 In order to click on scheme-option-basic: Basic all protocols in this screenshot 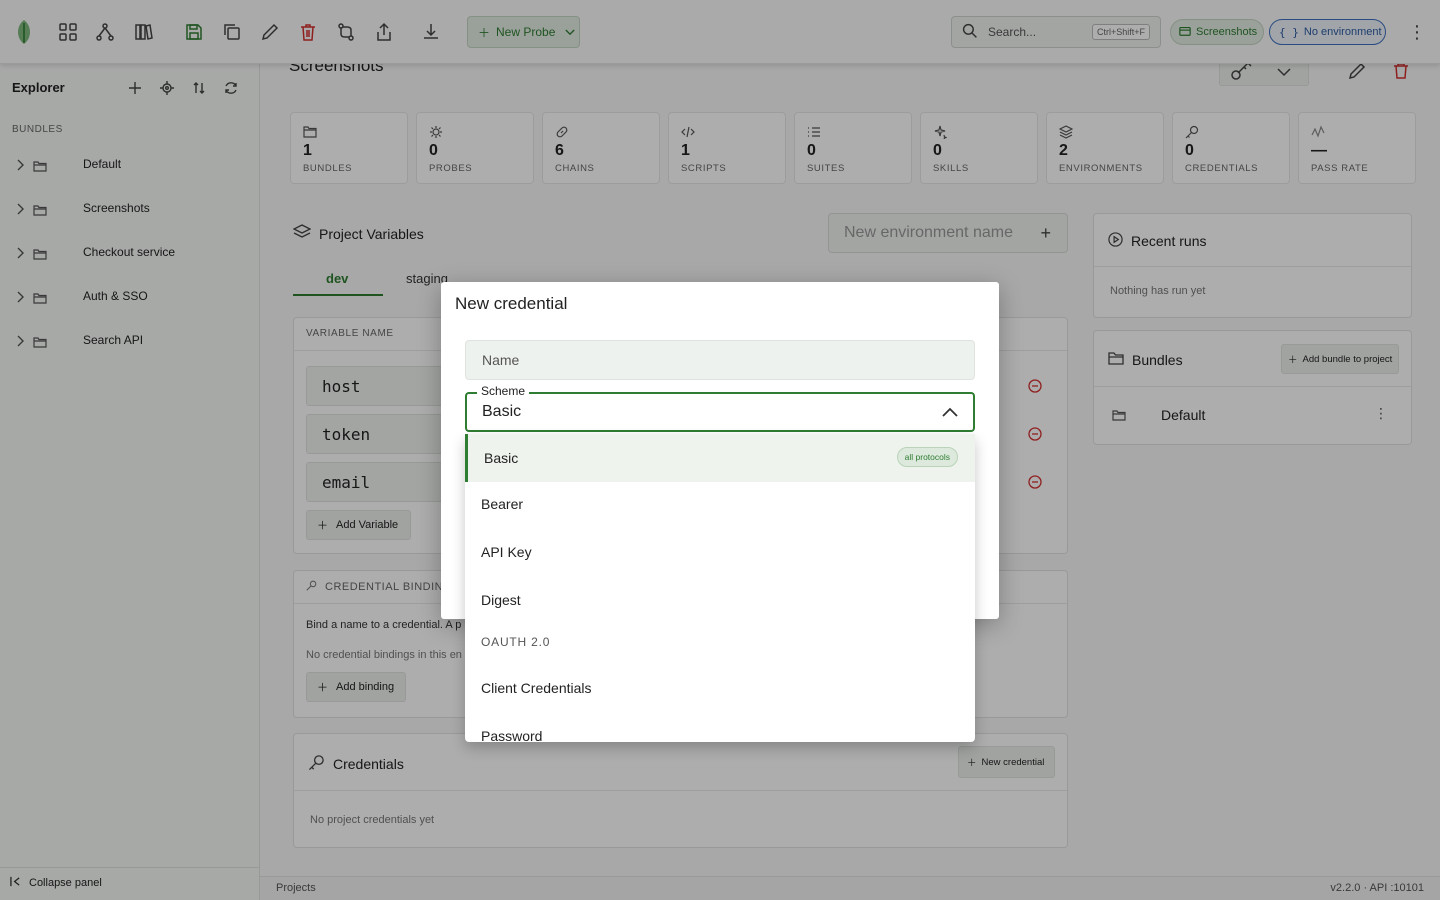, I will do `click(720, 458)`.